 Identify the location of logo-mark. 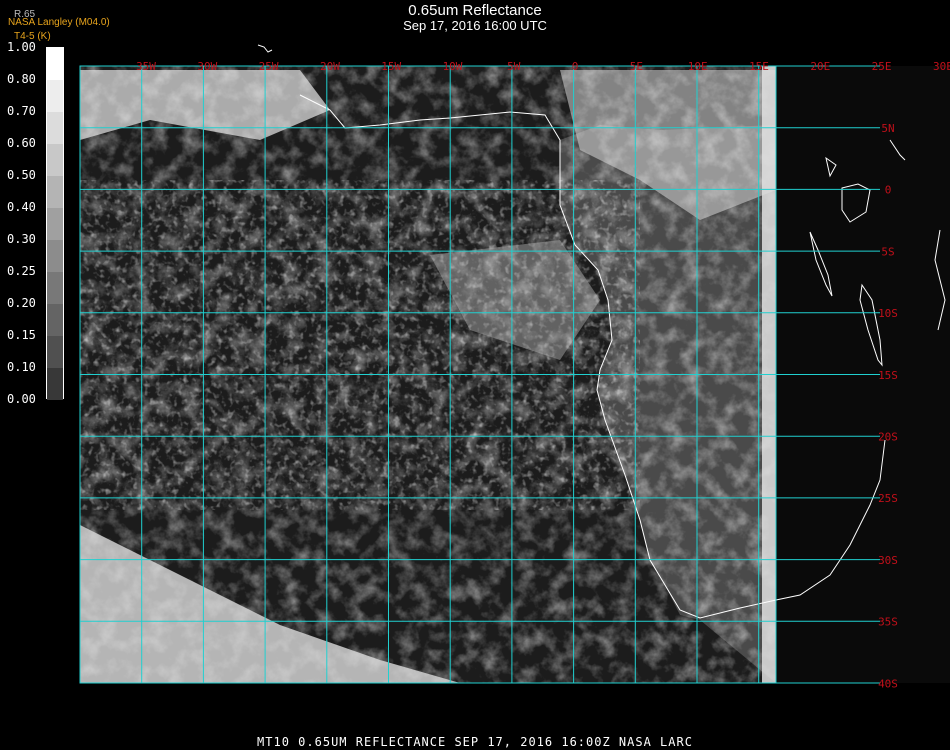
(265, 48).